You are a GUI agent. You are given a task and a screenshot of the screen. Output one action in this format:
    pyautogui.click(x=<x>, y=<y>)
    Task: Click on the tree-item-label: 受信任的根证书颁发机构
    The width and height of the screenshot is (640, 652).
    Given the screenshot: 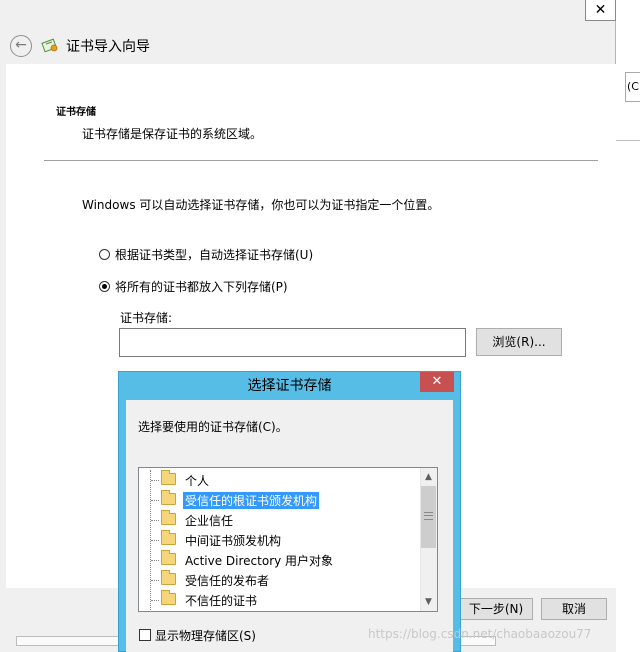 What is the action you would take?
    pyautogui.click(x=251, y=500)
    